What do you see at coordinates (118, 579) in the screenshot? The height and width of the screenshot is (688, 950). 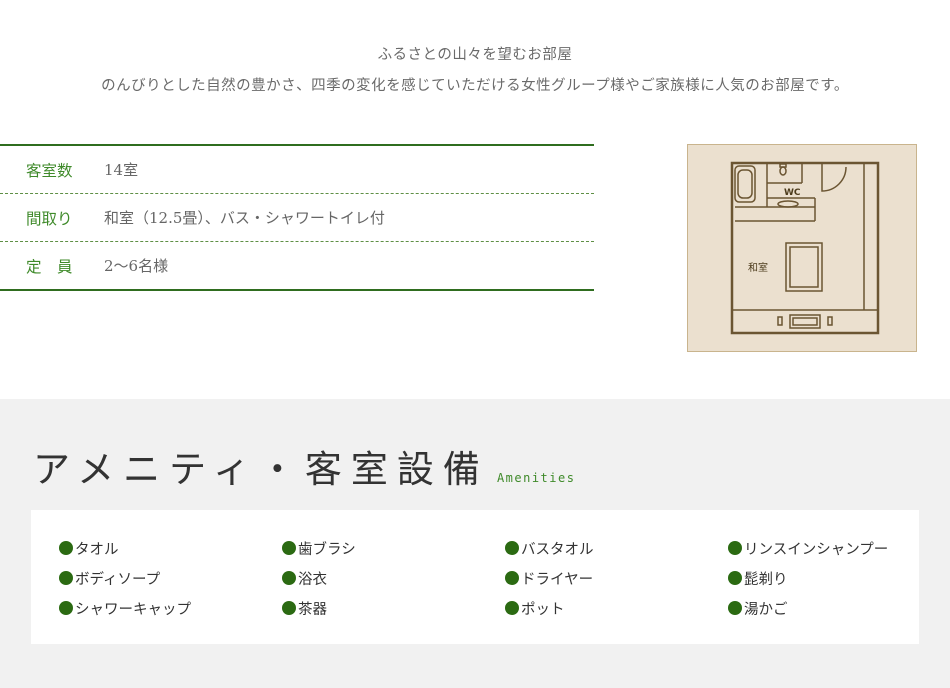 I see `amenity-label: ボディソープ` at bounding box center [118, 579].